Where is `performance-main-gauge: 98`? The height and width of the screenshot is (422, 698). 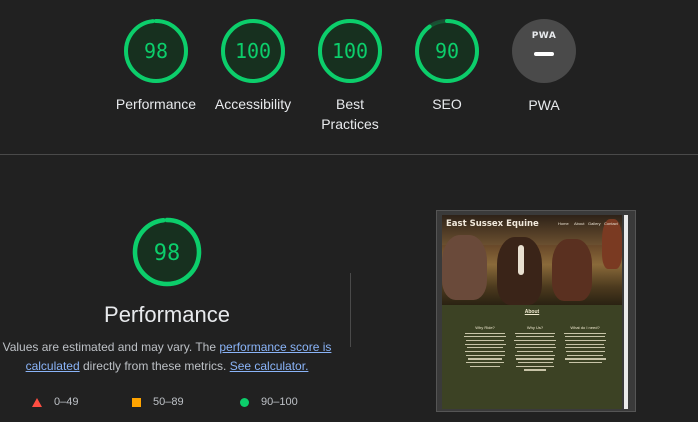 performance-main-gauge: 98 is located at coordinates (167, 252).